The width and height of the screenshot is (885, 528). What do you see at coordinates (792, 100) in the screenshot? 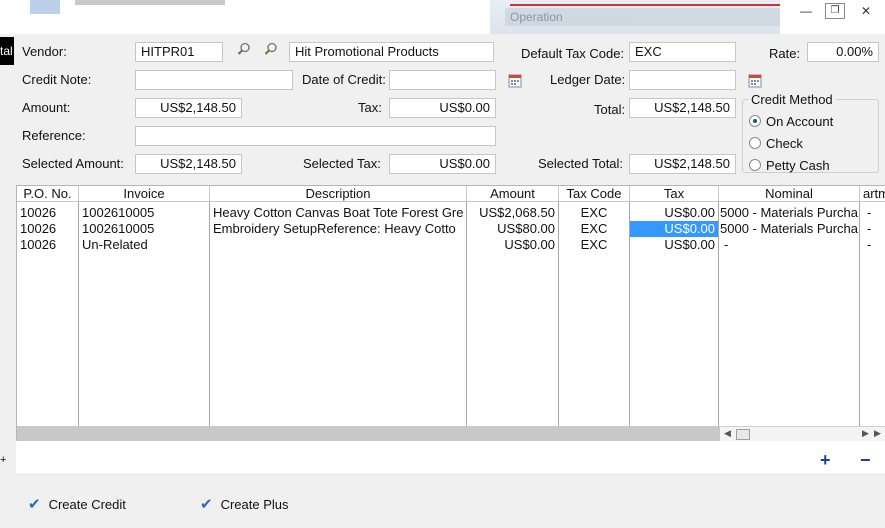
I see `credit-method-title: Credit Method` at bounding box center [792, 100].